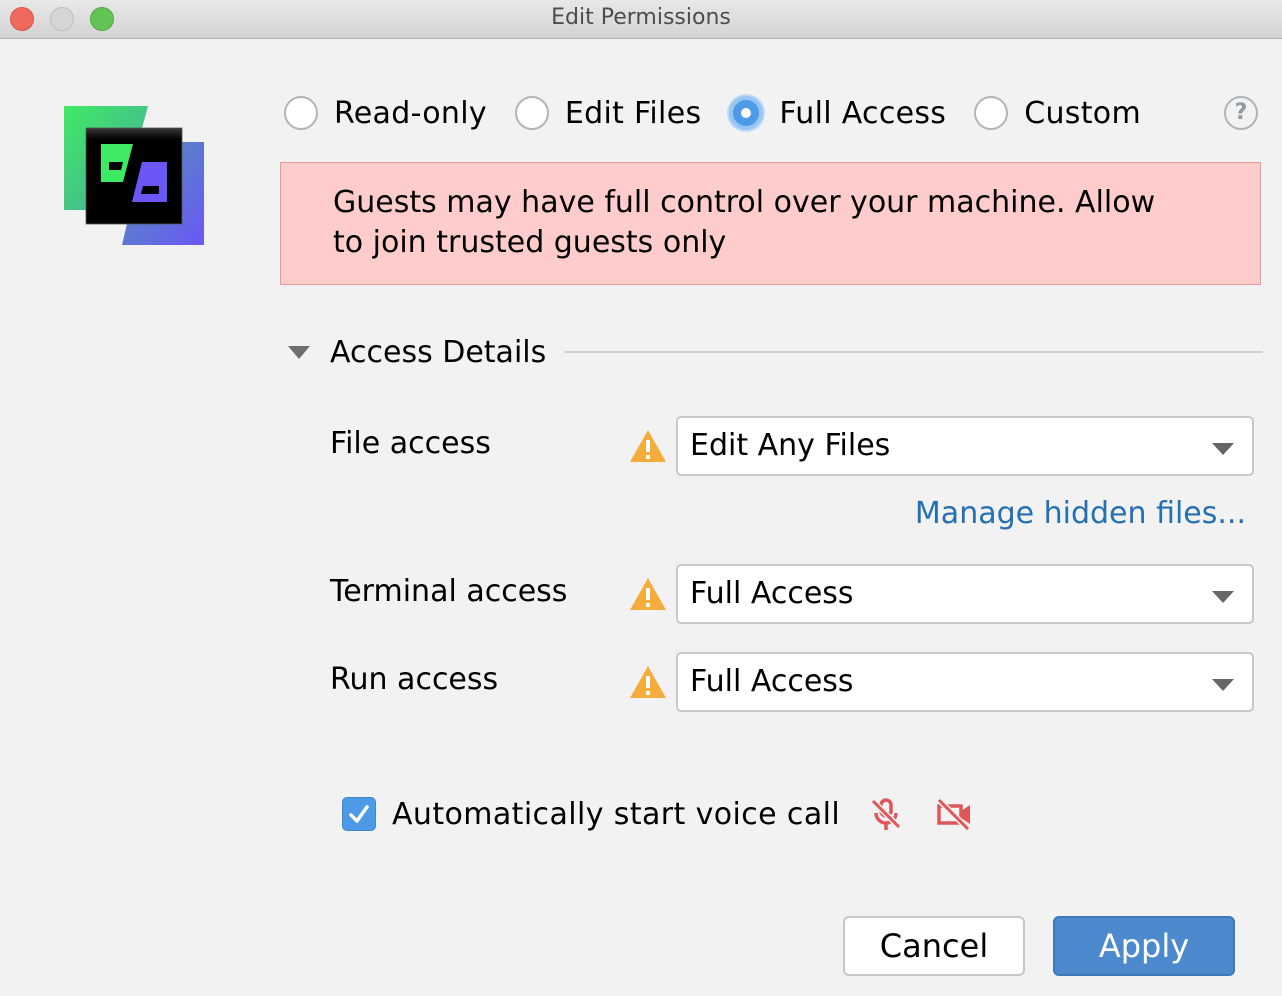 The width and height of the screenshot is (1282, 996). I want to click on access-mode-radio-group: Read-only Edit Files Full Access Custom, so click(726, 113).